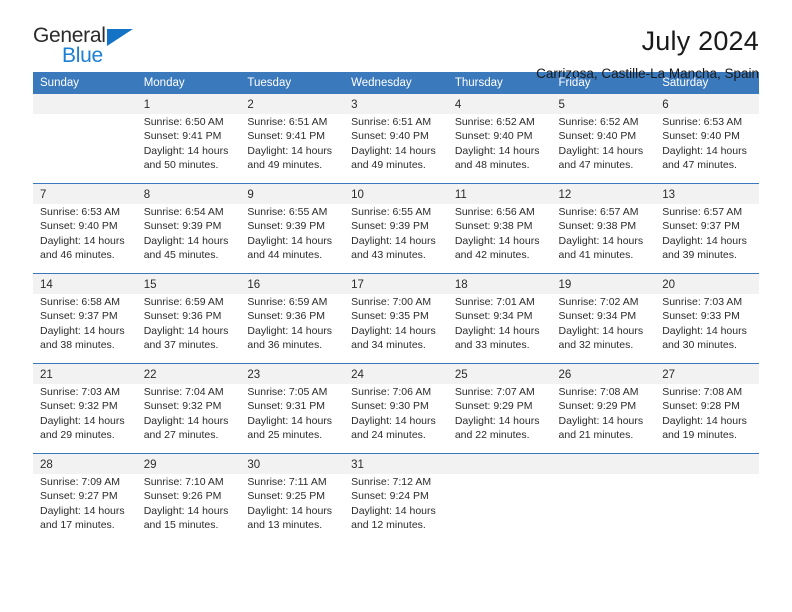 The image size is (792, 612). I want to click on daylight-text-line2: and 41 minutes., so click(596, 254).